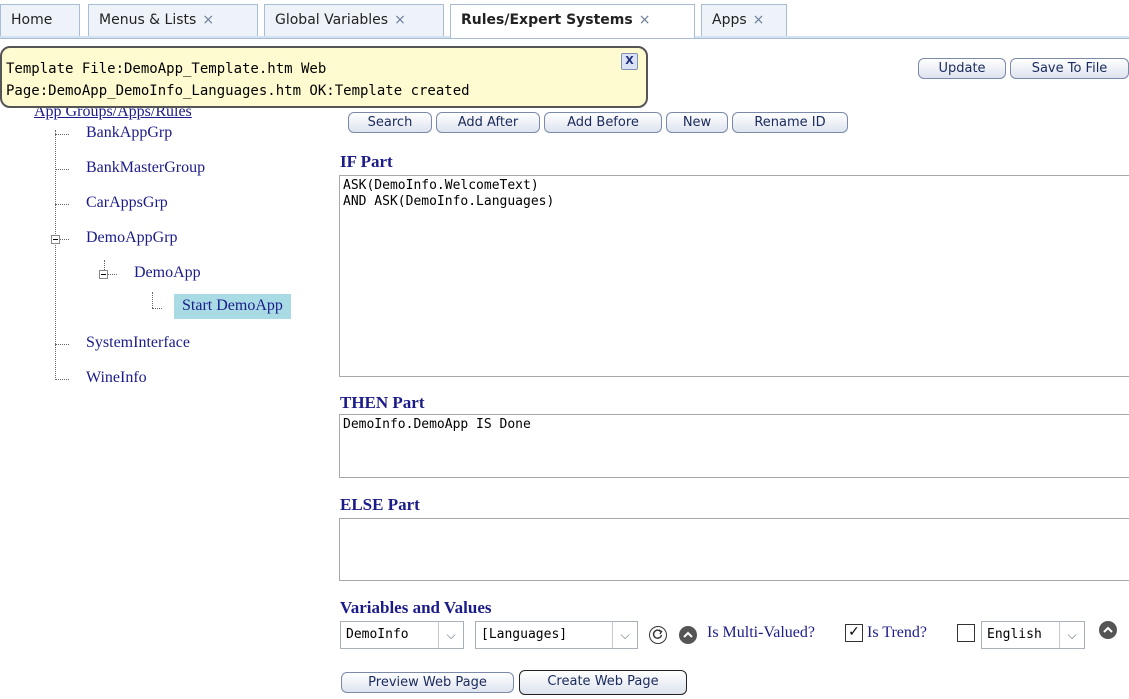 The width and height of the screenshot is (1129, 699). Describe the element at coordinates (167, 273) in the screenshot. I see `tree-node-demoapp: DemoApp` at that location.